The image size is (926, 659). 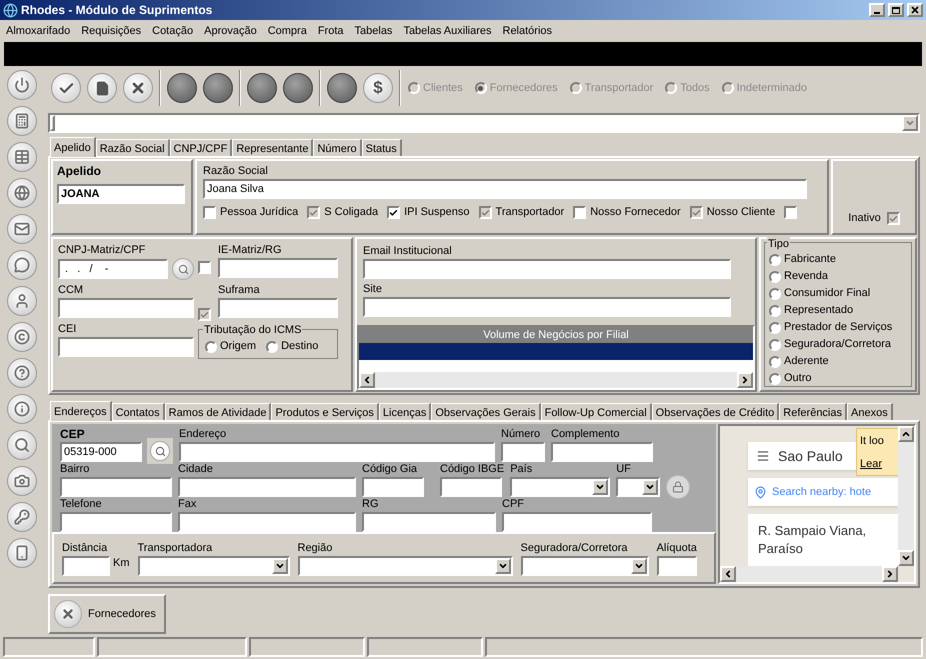 I want to click on menu-item: Frota, so click(x=331, y=31).